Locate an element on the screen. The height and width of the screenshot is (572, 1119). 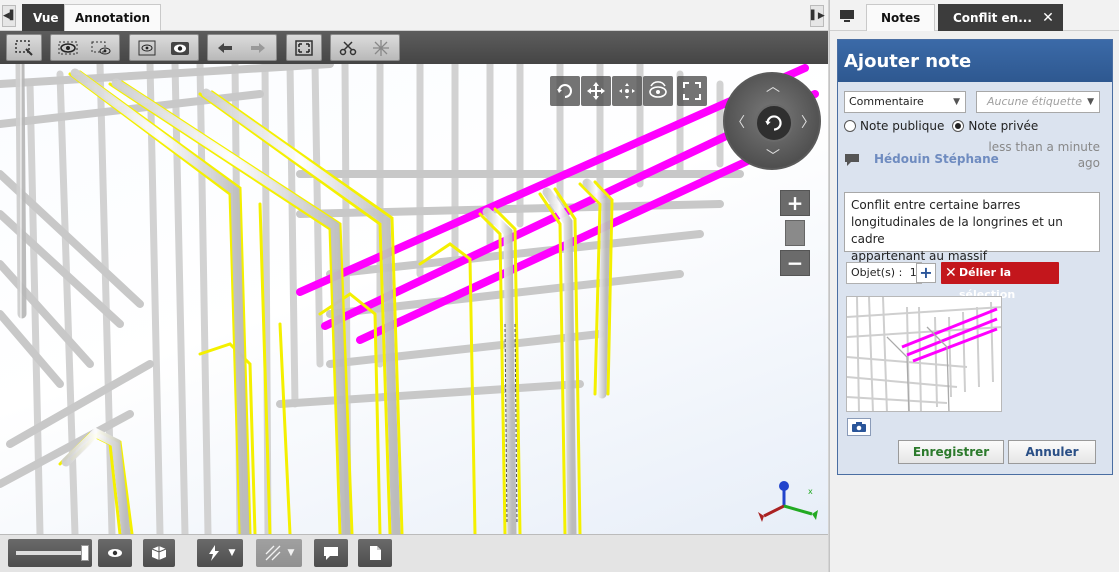
tab-conflit: Conflit en... ✕ is located at coordinates (1000, 17).